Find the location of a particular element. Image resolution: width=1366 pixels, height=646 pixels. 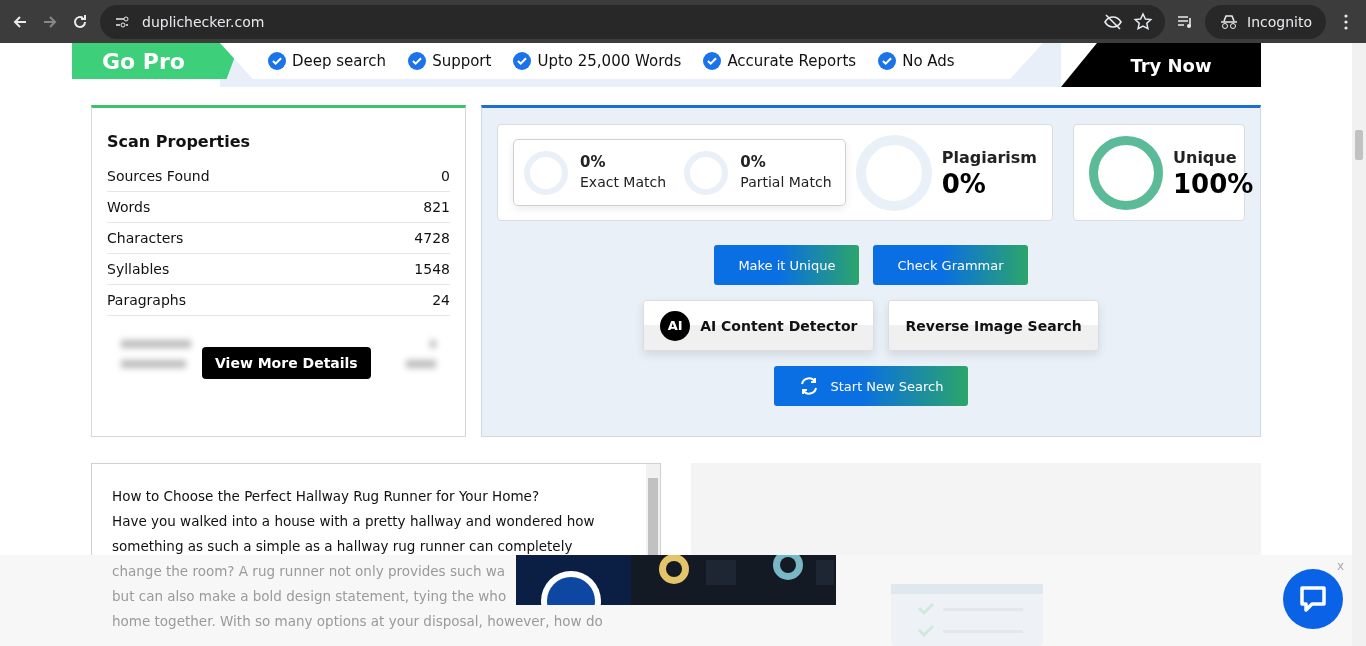

property-label: Syllables is located at coordinates (138, 269).